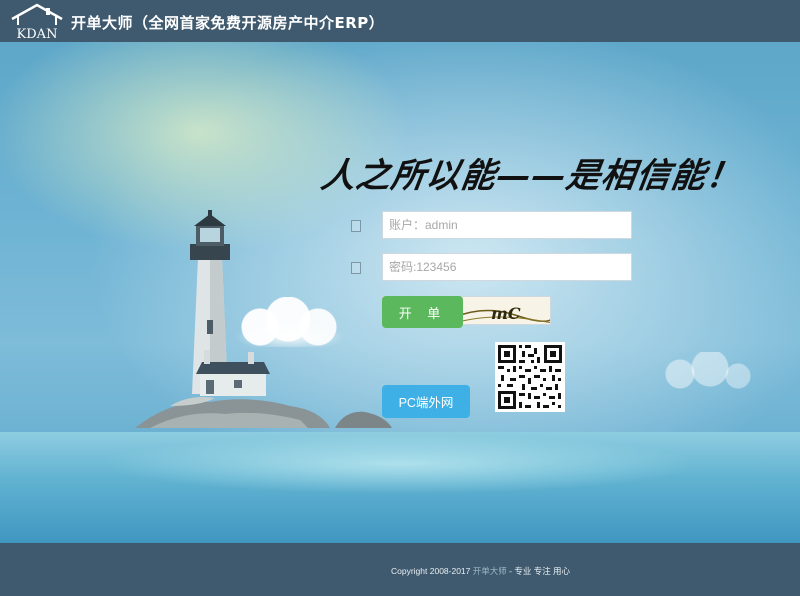 Image resolution: width=800 pixels, height=596 pixels. I want to click on password-input, so click(507, 267).